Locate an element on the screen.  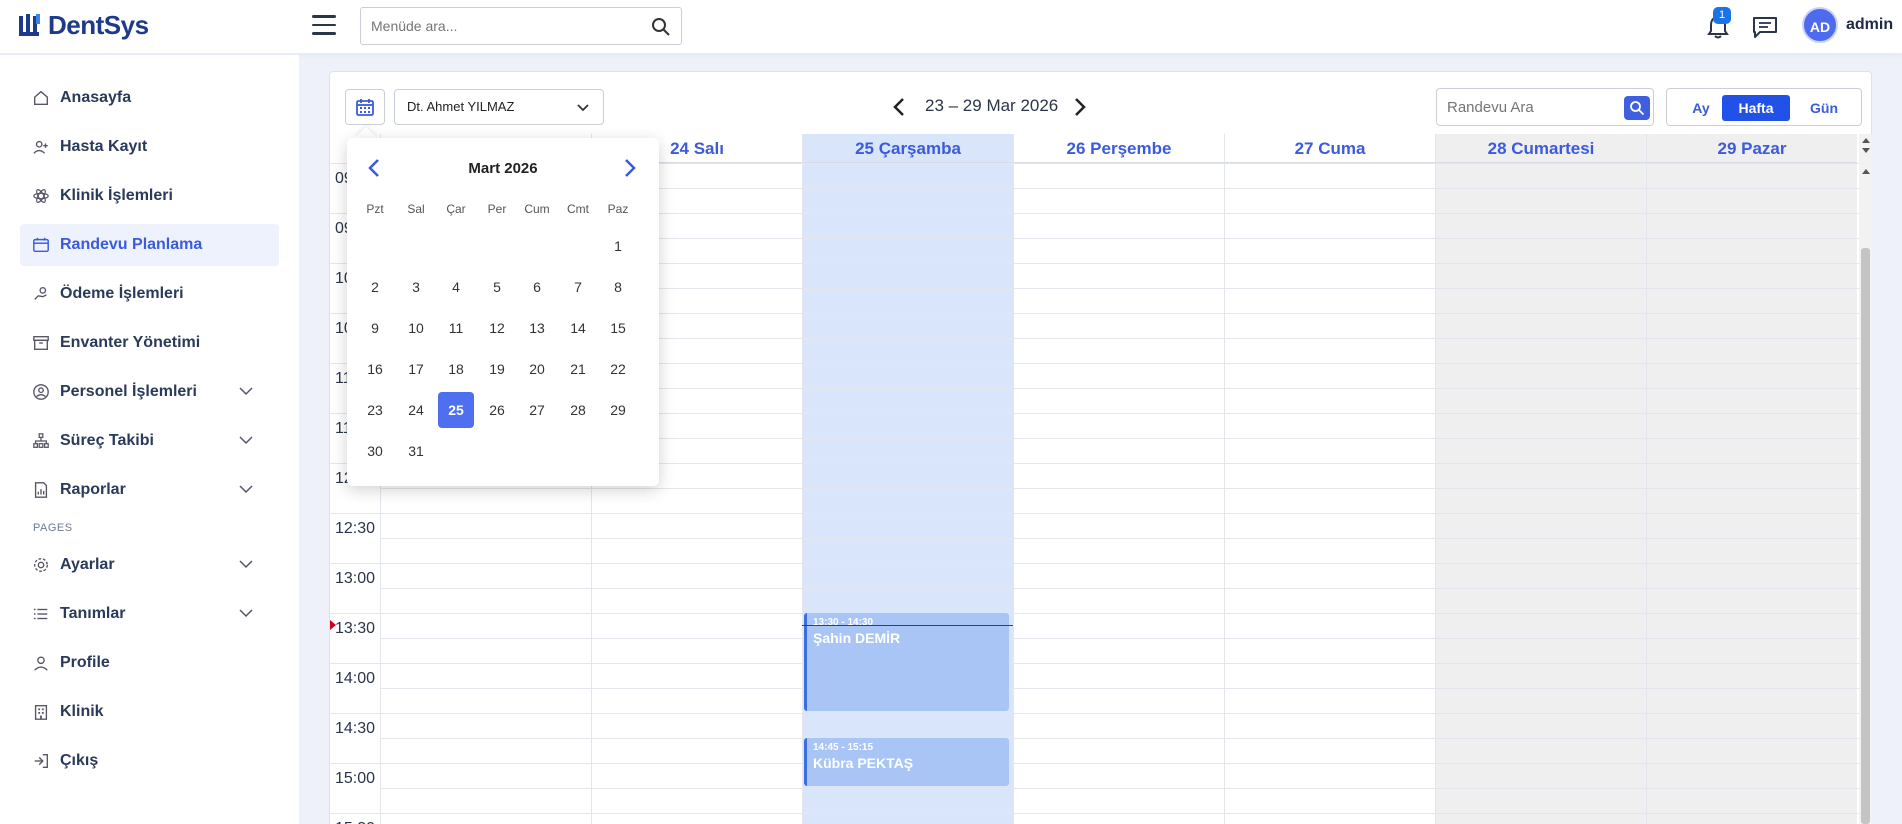
next-week-icon is located at coordinates (1080, 107).